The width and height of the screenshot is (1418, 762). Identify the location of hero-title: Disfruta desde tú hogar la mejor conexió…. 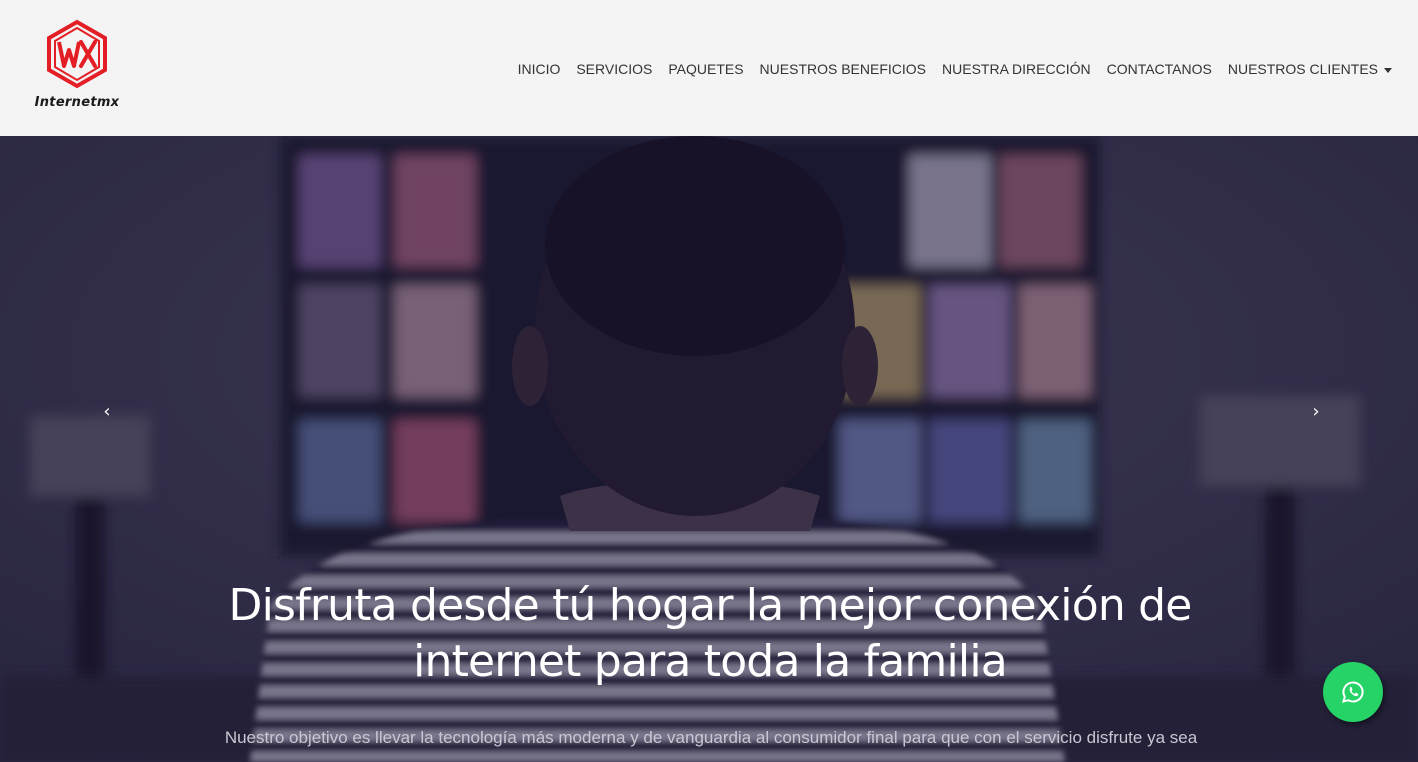
(710, 633).